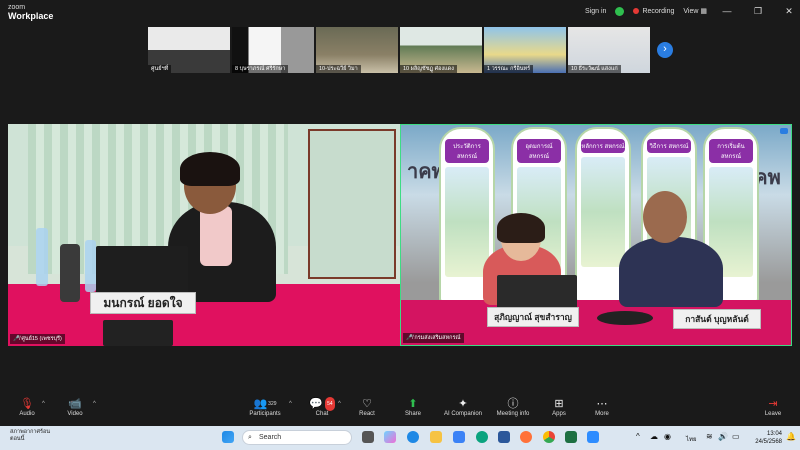 The height and width of the screenshot is (450, 800). I want to click on participant-thumbnail: 10-ประฉวีย์ วิมา, so click(357, 50).